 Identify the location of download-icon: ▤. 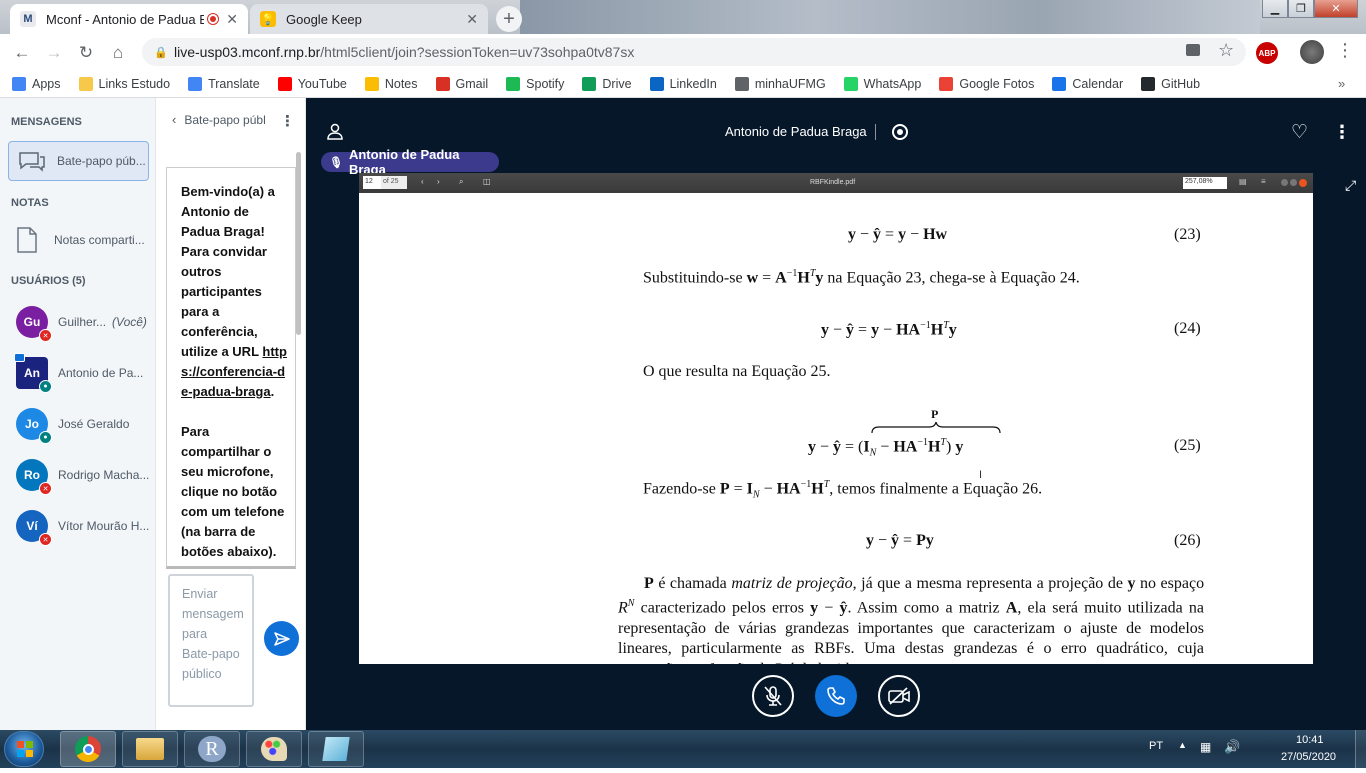
(1243, 181).